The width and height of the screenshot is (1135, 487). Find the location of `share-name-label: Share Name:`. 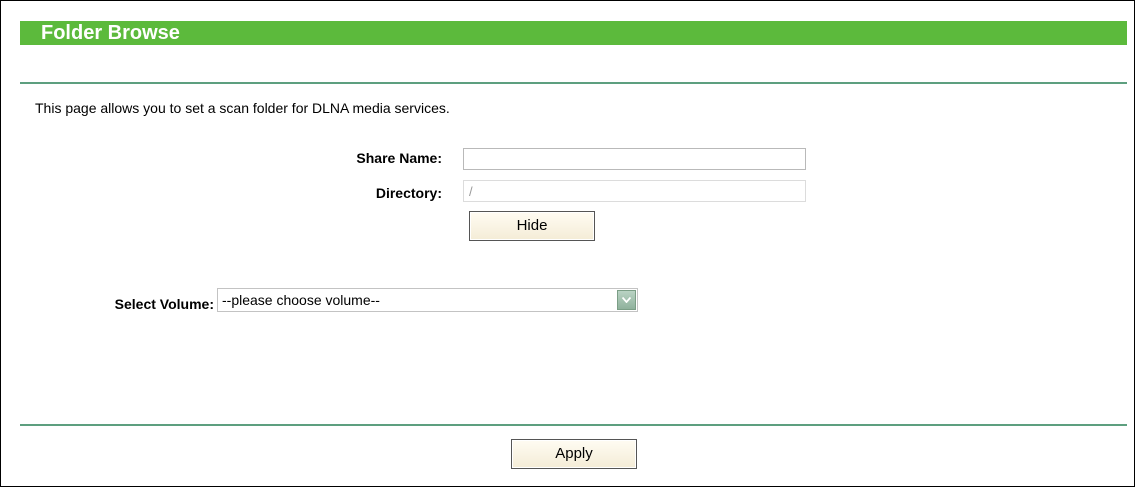

share-name-label: Share Name: is located at coordinates (399, 158).